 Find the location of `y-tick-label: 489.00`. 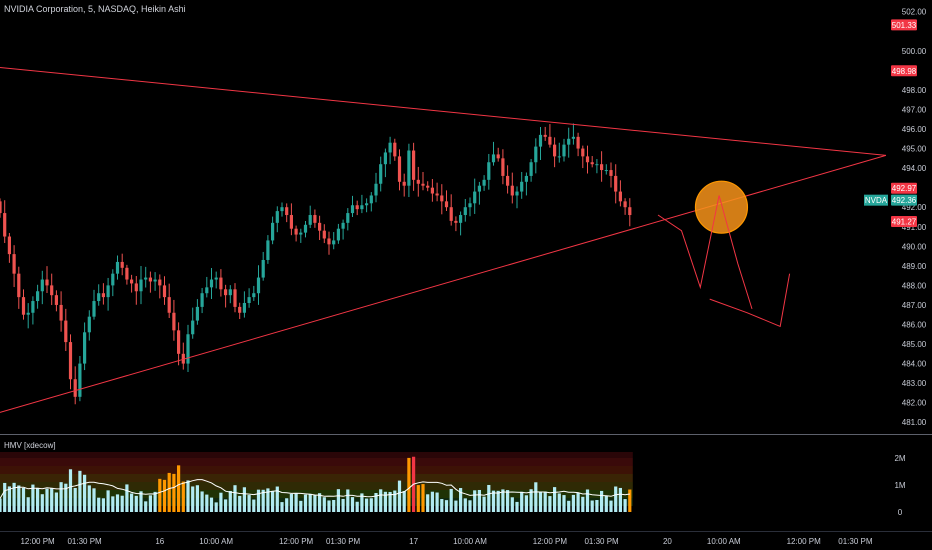

y-tick-label: 489.00 is located at coordinates (914, 266).